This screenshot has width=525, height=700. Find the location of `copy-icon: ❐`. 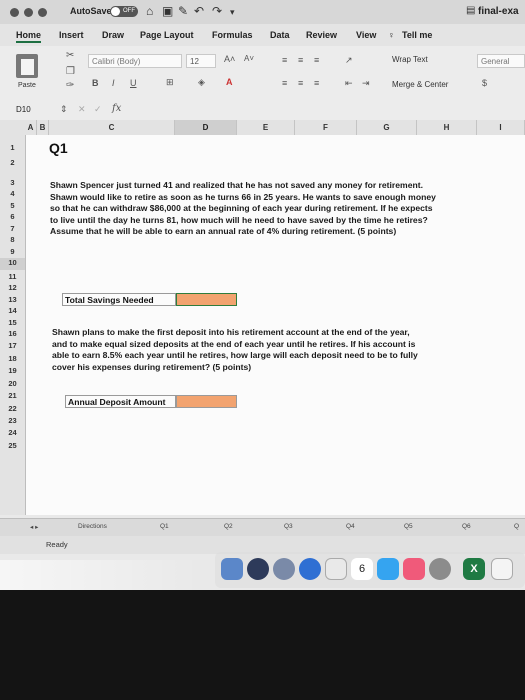

copy-icon: ❐ is located at coordinates (70, 71).